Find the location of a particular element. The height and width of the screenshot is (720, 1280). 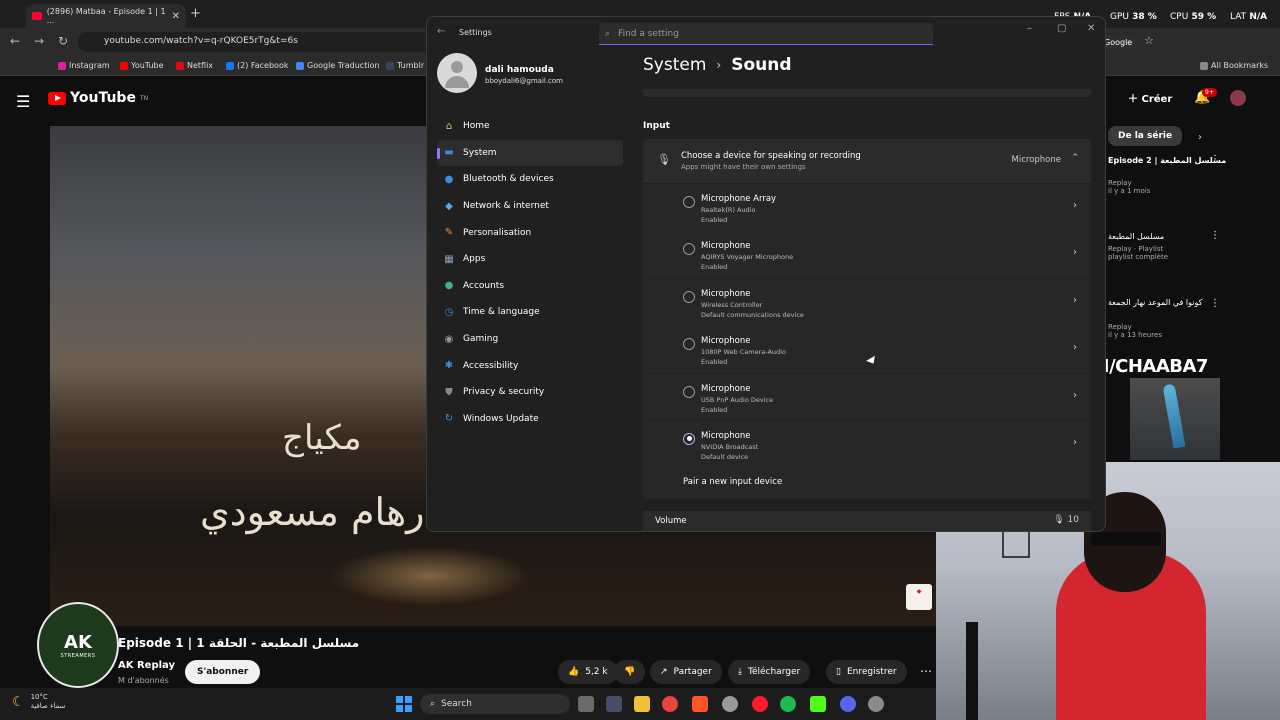

url-field: youtube.com/watch?v=q-rQKOE5rTg&t=6s is located at coordinates (258, 42).